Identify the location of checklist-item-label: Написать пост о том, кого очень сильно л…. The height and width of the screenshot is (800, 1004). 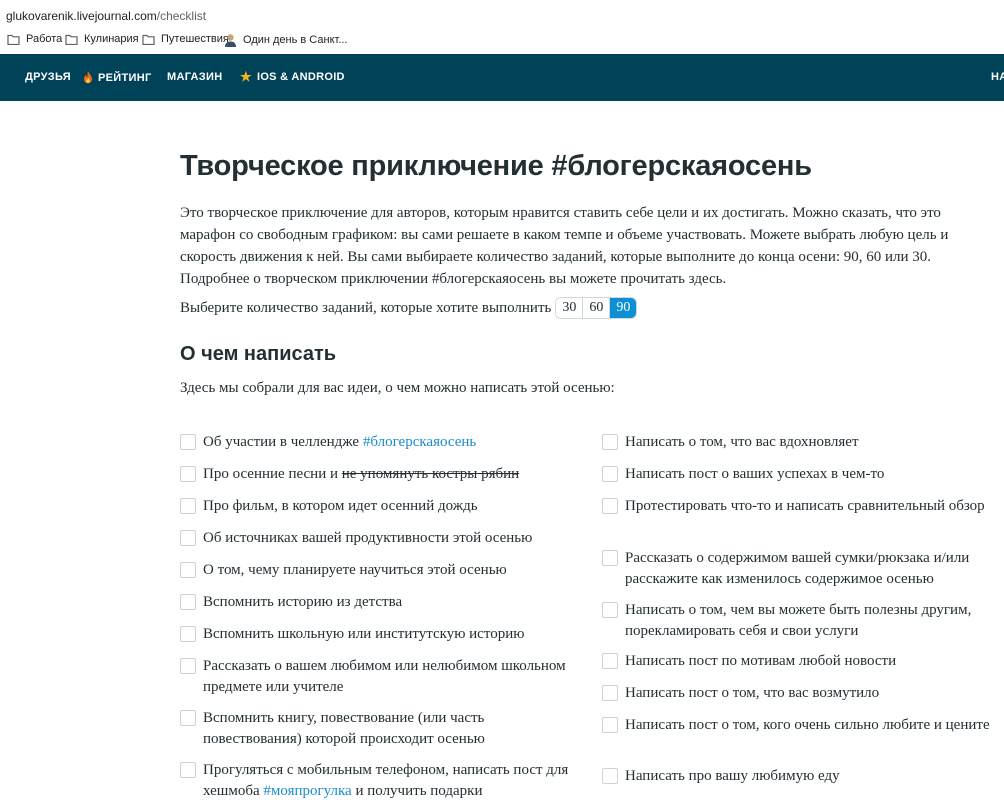
(807, 725).